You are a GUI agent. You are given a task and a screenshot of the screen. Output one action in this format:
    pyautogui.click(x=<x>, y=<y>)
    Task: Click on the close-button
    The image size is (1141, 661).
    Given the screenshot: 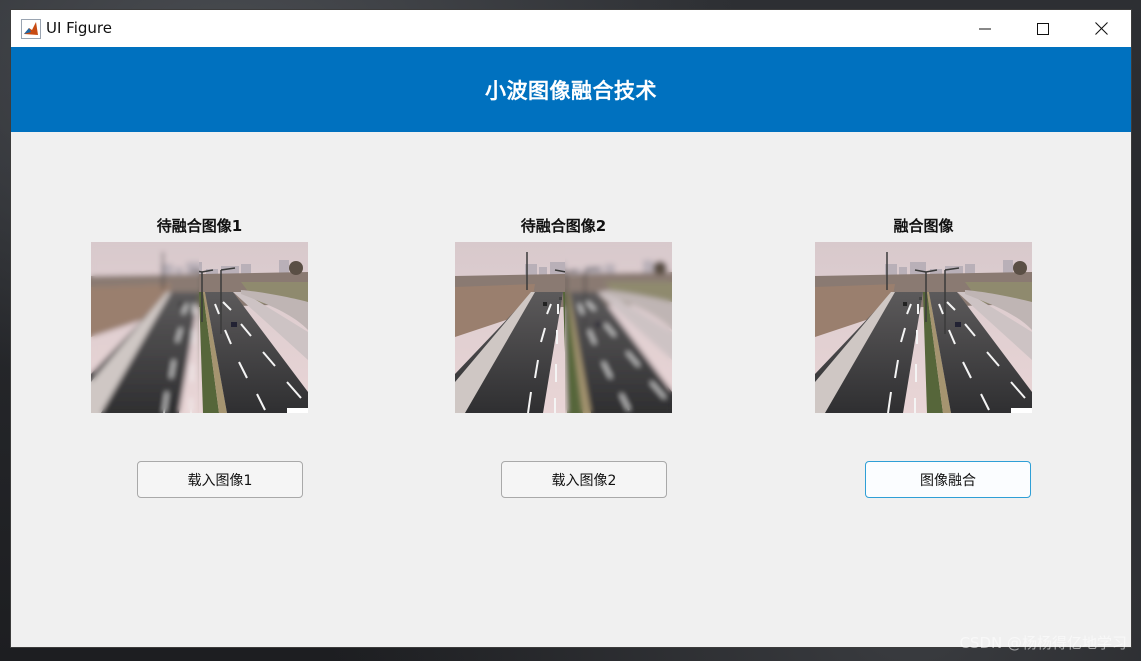 What is the action you would take?
    pyautogui.click(x=1101, y=28)
    